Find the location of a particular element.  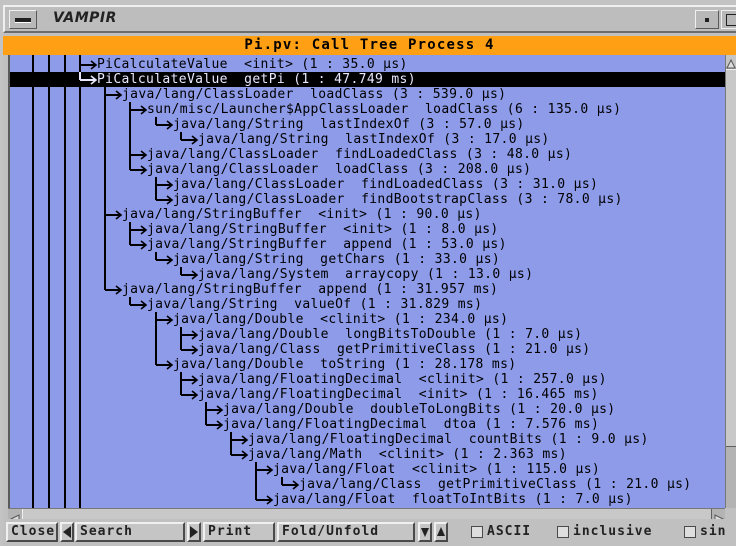

tree-row: java/lang/String valueOf (1 : 31.829 ms) is located at coordinates (367, 304).